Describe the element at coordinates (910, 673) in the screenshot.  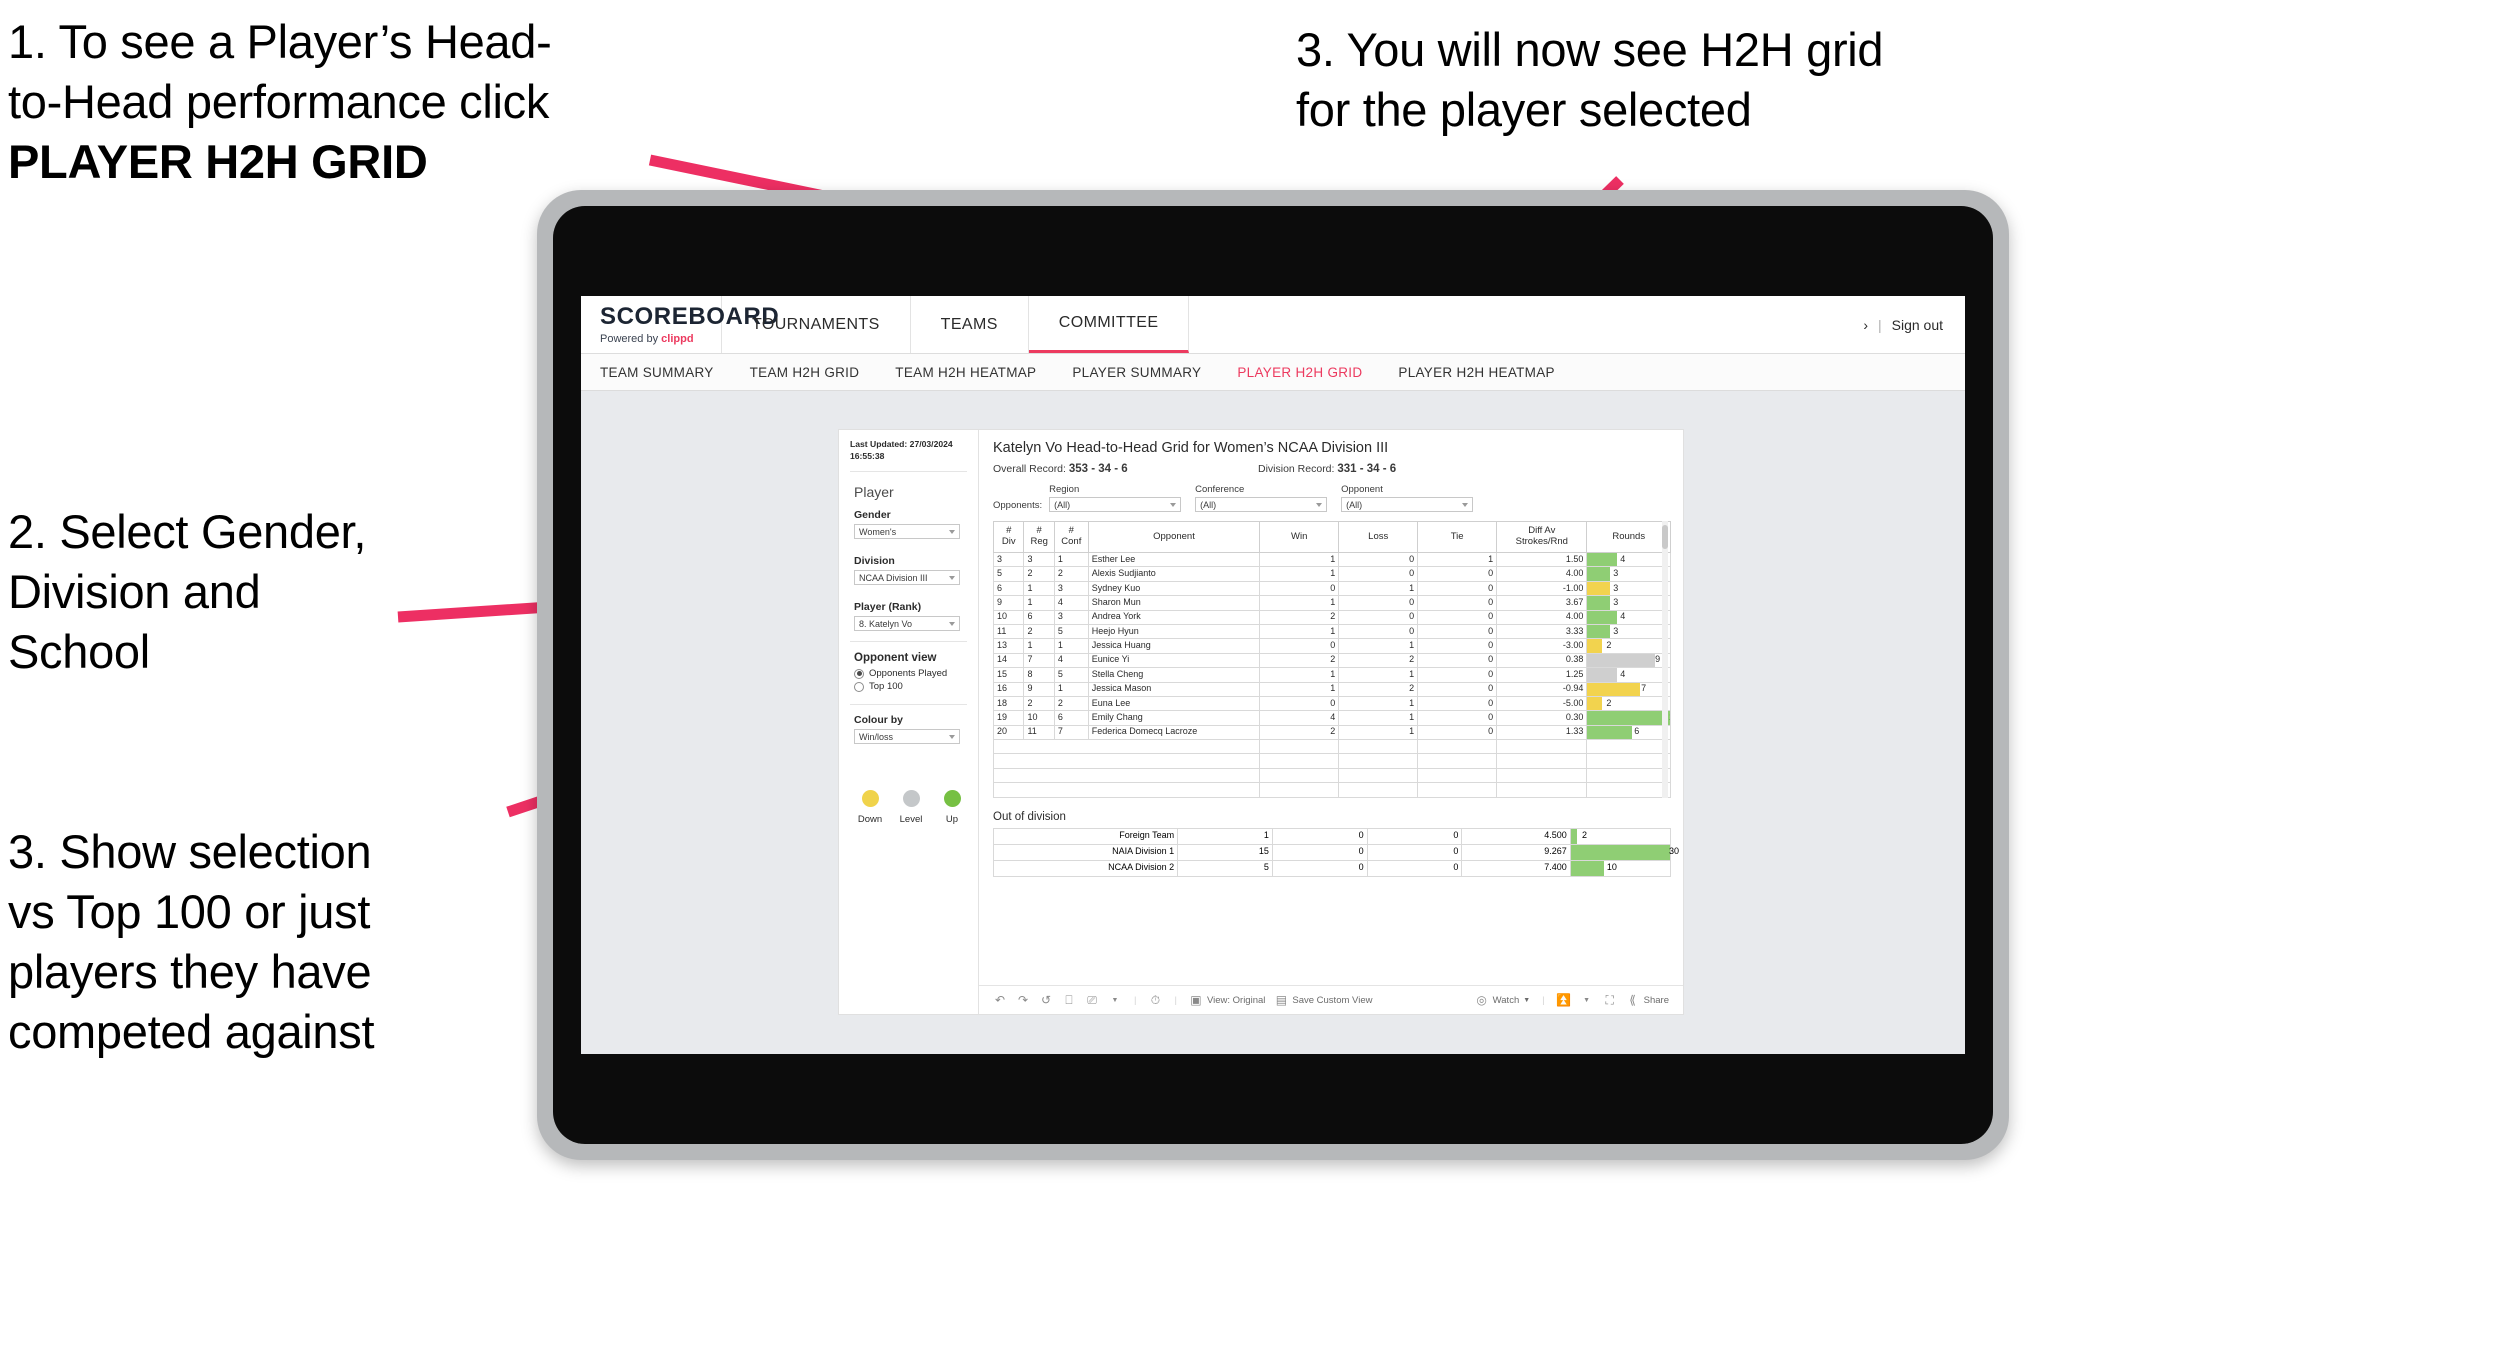
I see `radio-opponents-played: Opponents Played` at that location.